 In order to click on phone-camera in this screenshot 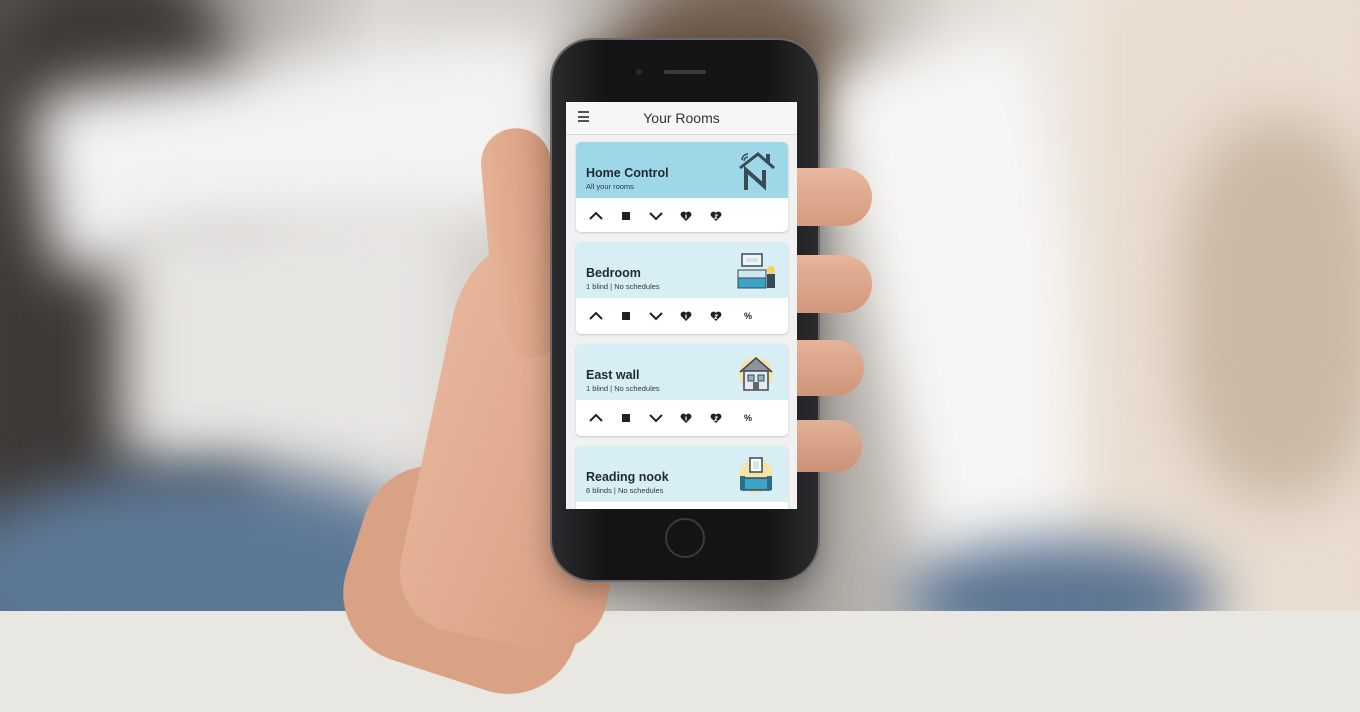, I will do `click(639, 72)`.